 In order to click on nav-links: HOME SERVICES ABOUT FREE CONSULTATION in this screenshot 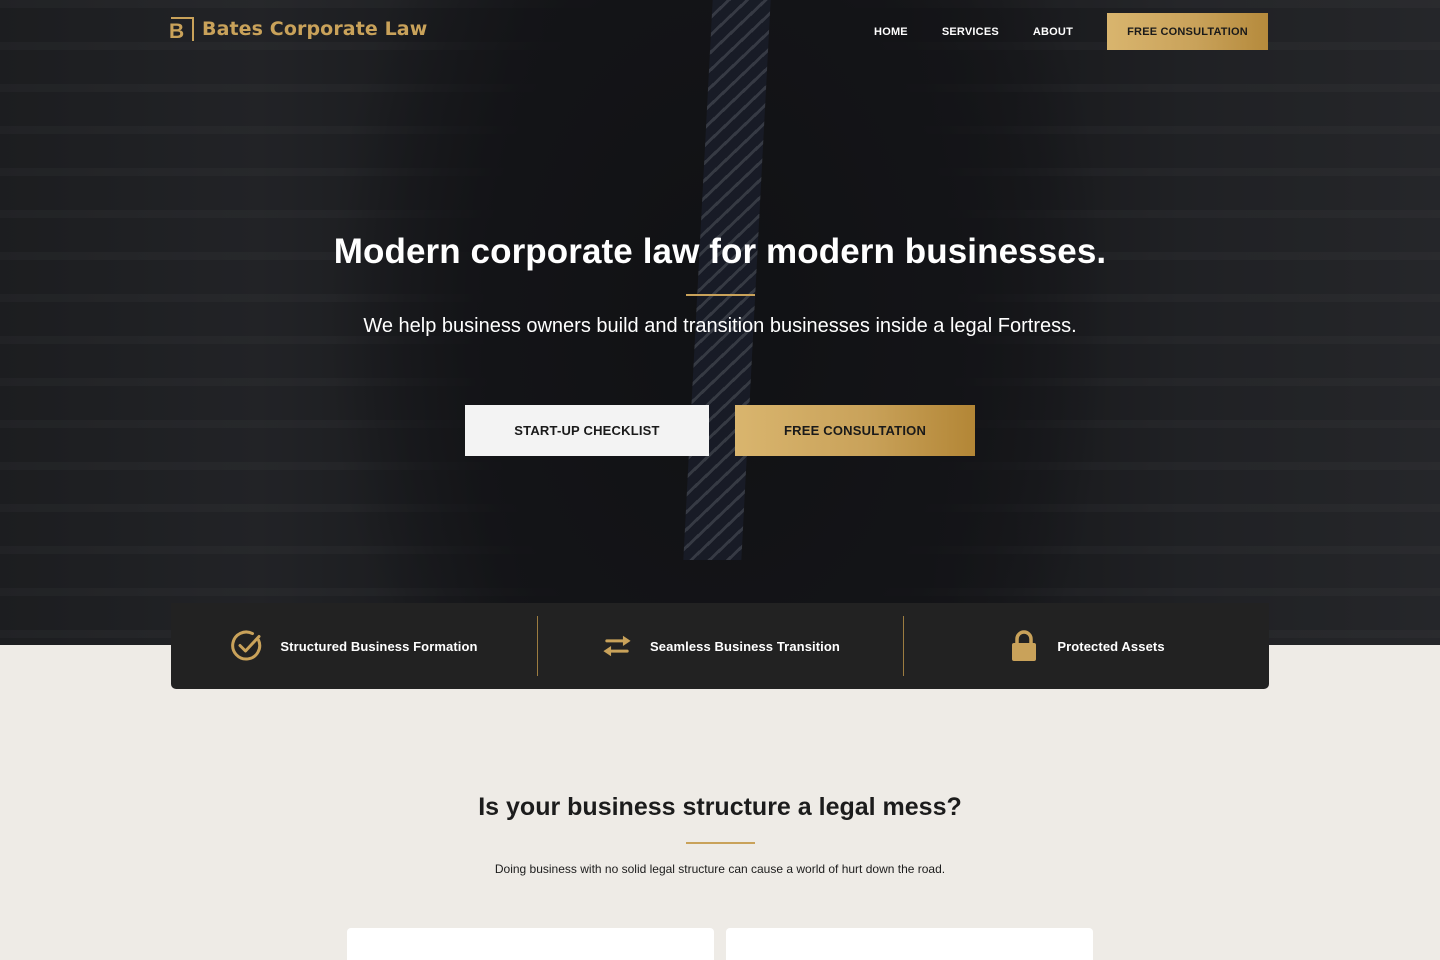, I will do `click(1071, 31)`.